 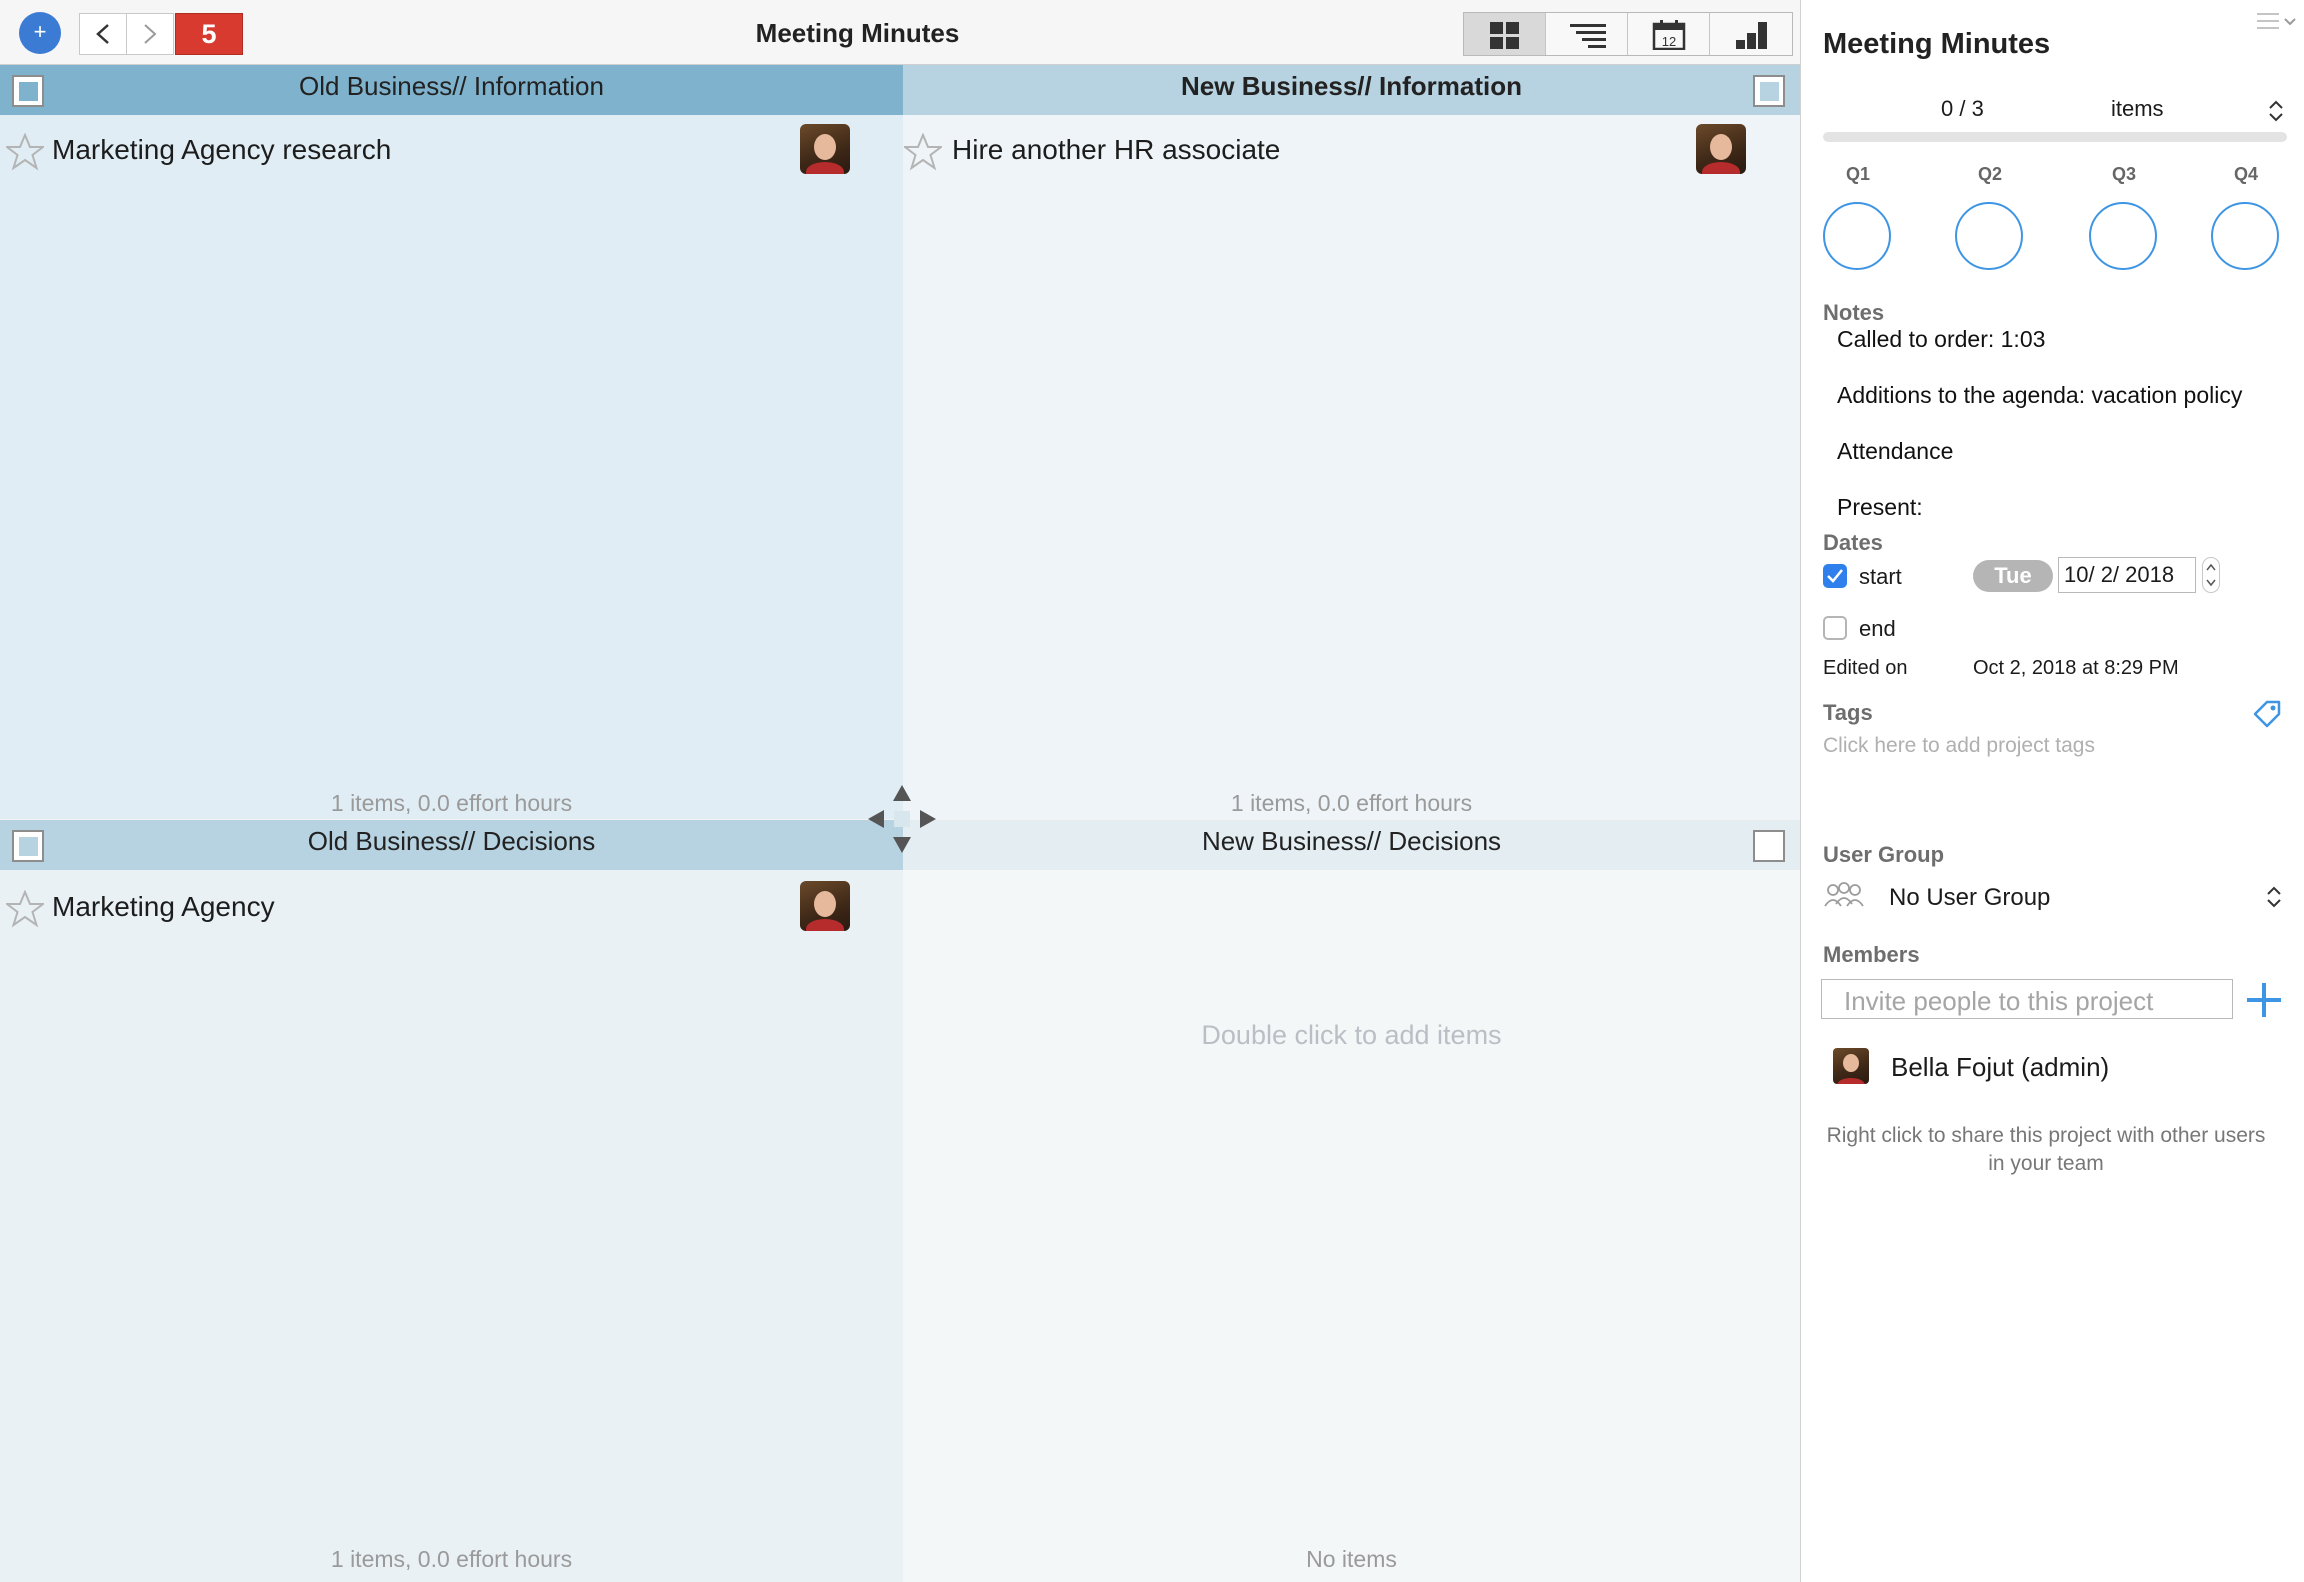 What do you see at coordinates (2127, 575) in the screenshot?
I see `start-date-field: 10/ 2/ 2018` at bounding box center [2127, 575].